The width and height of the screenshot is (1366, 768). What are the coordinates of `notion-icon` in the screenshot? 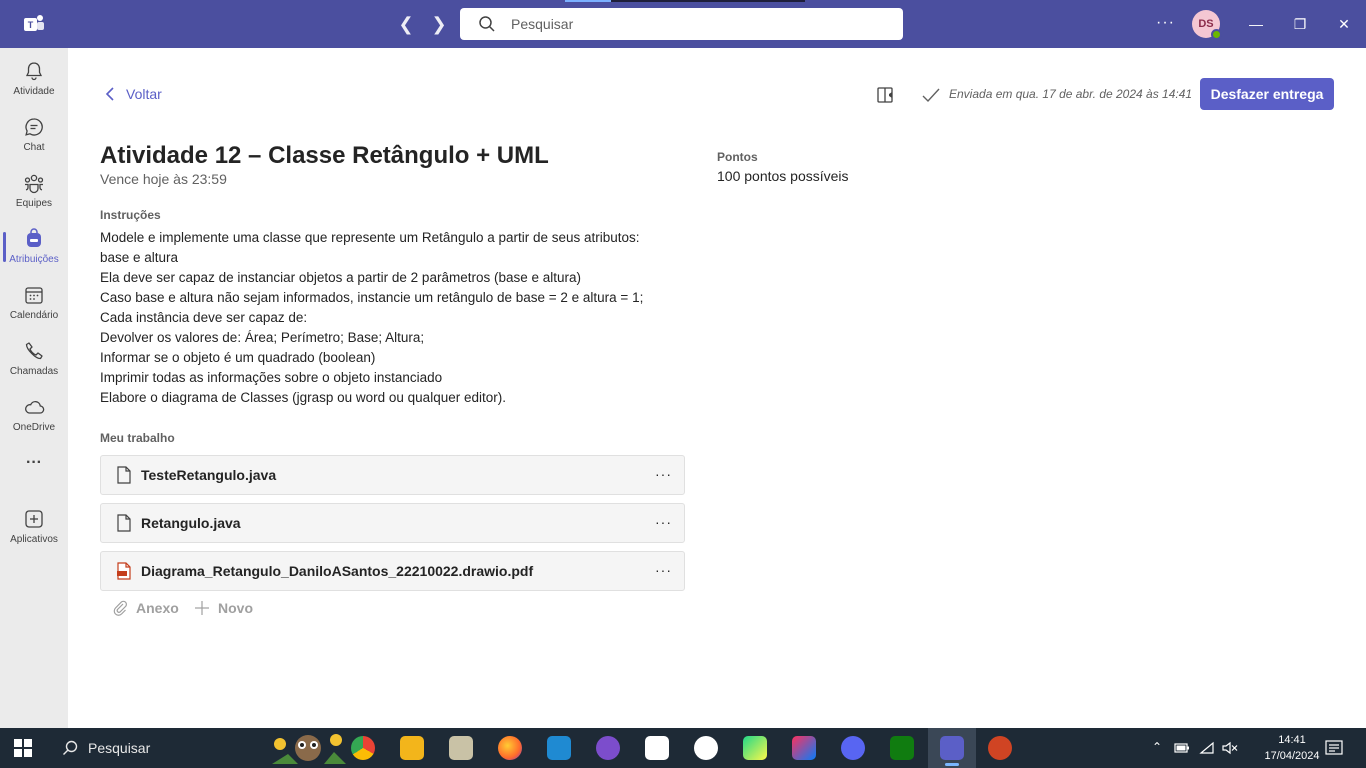 It's located at (657, 748).